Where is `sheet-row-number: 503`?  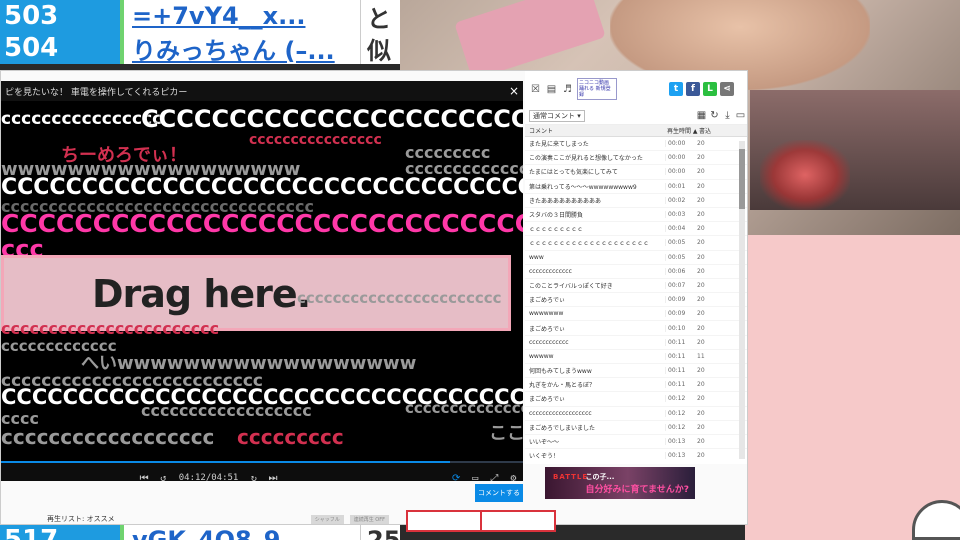 sheet-row-number: 503 is located at coordinates (60, 16).